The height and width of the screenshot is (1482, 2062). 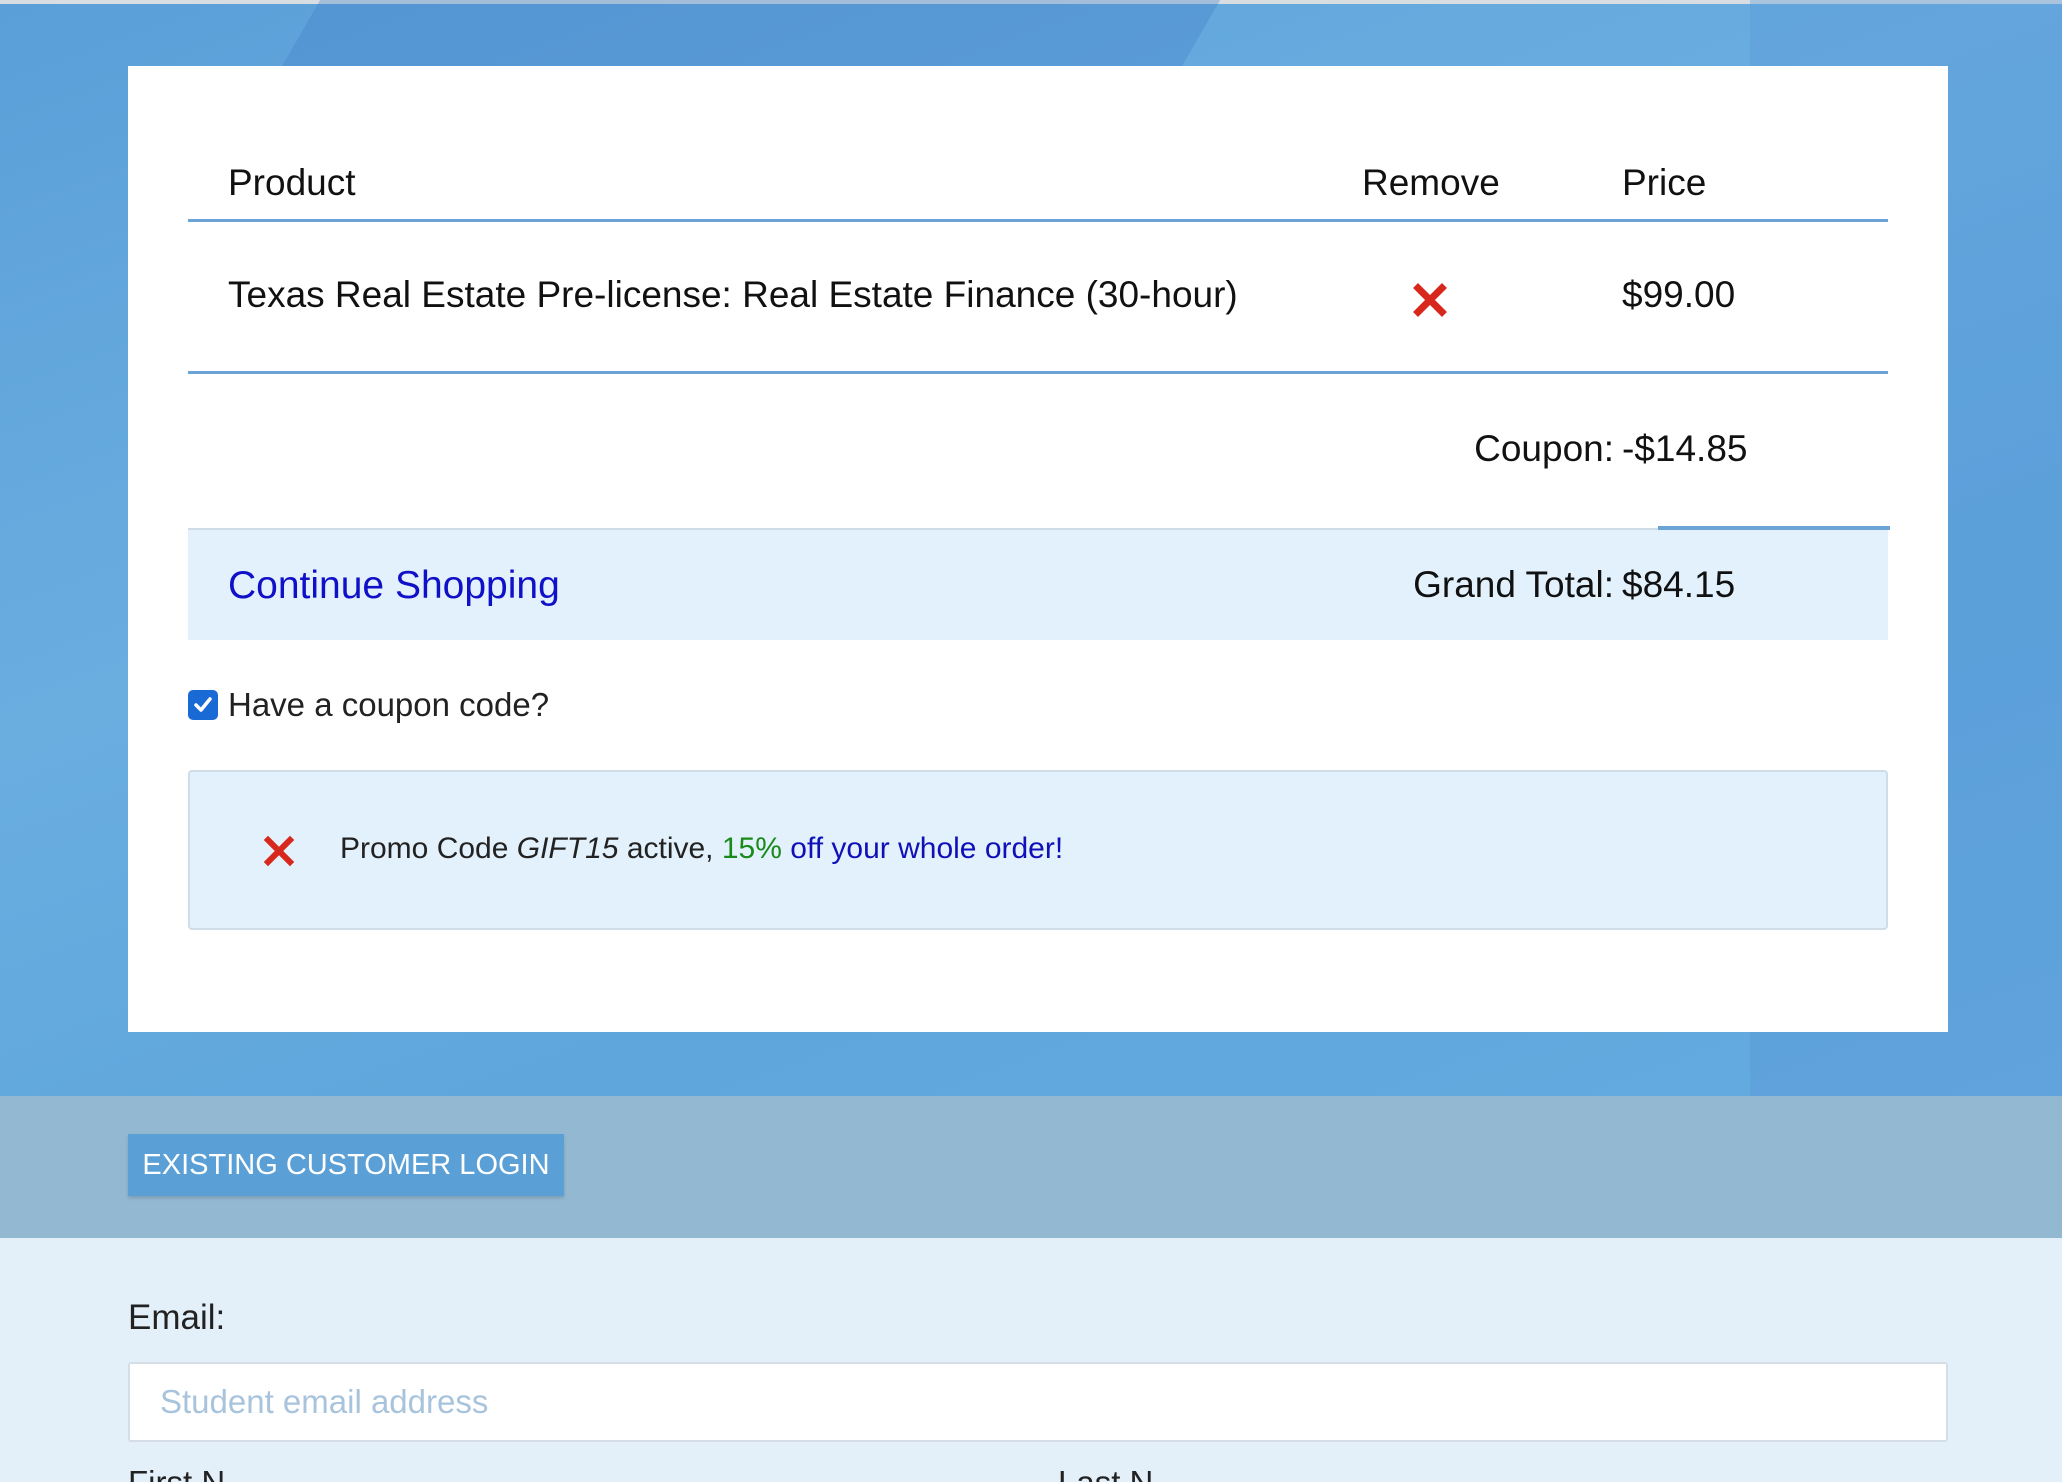 What do you see at coordinates (424, 848) in the screenshot?
I see `promo-prefix: Promo Code` at bounding box center [424, 848].